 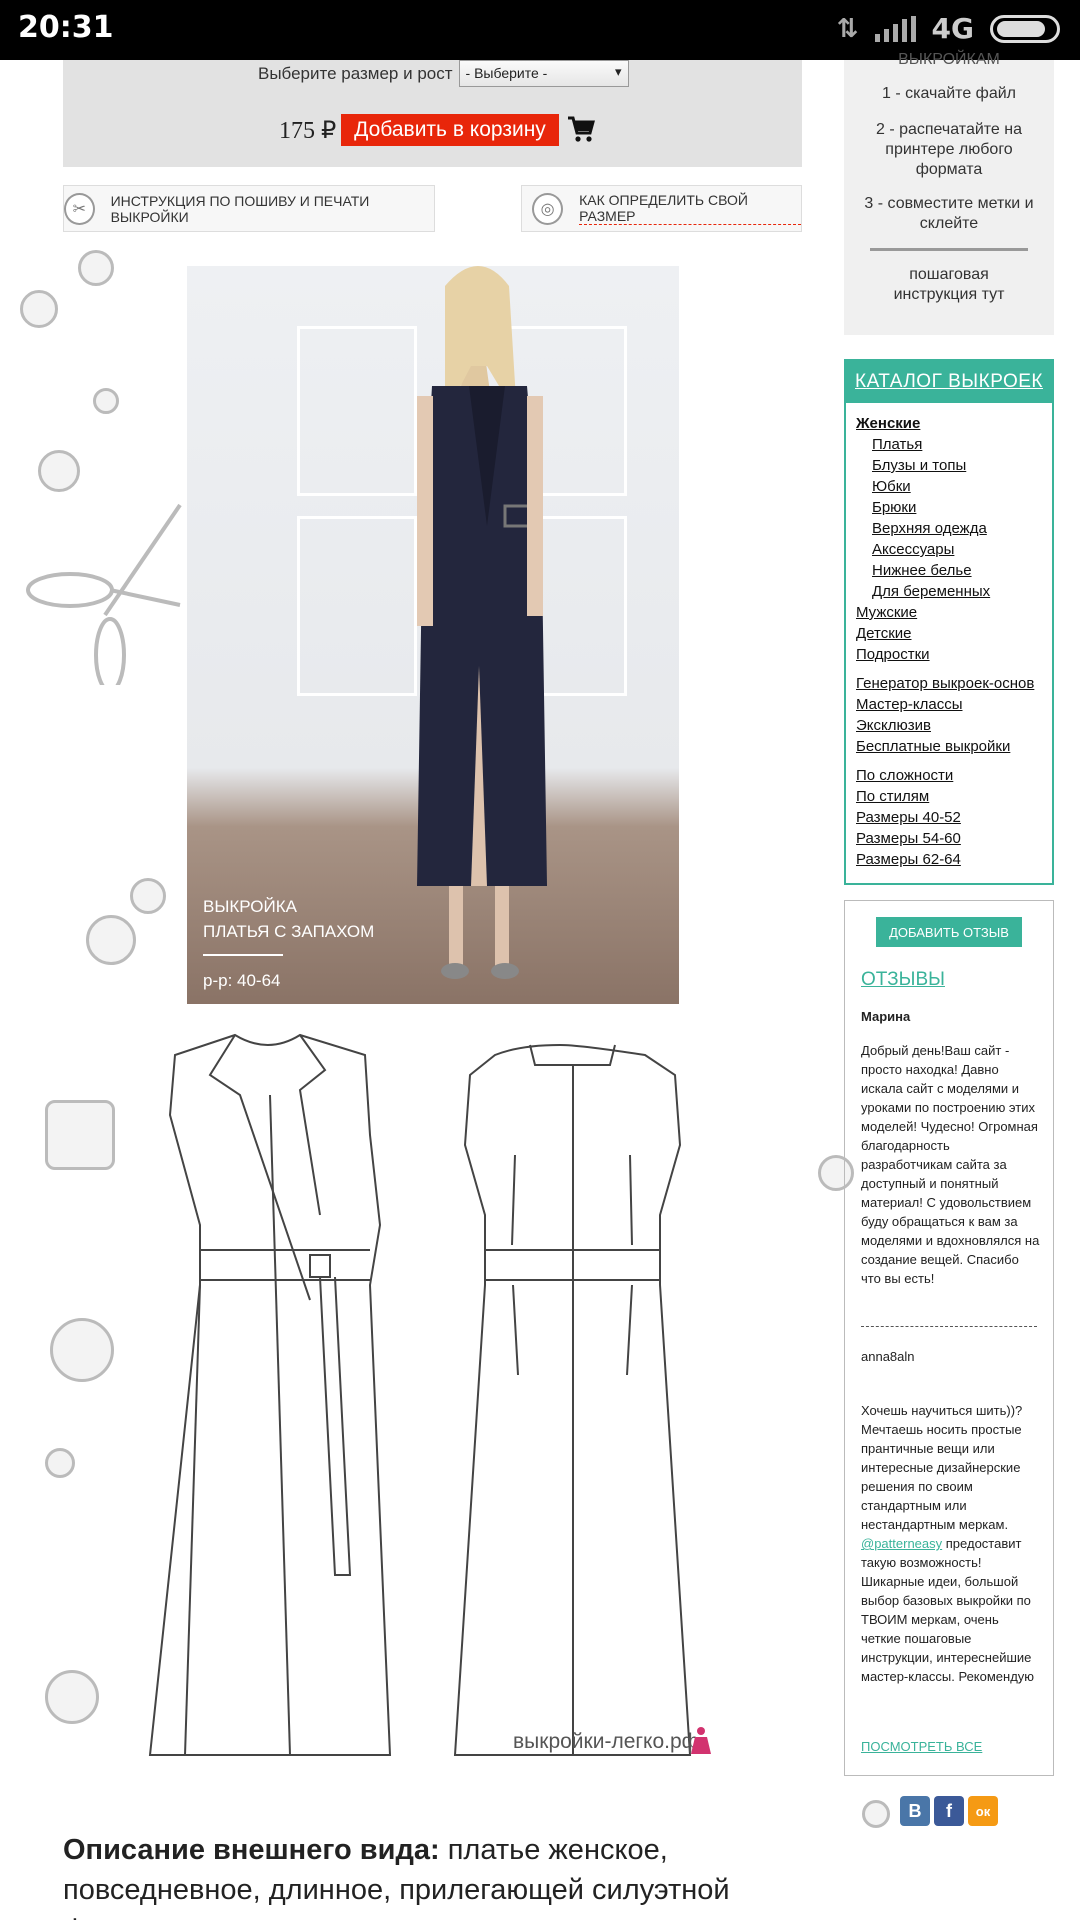 I want to click on catalog-women-item: Нижнее белье, so click(x=954, y=570).